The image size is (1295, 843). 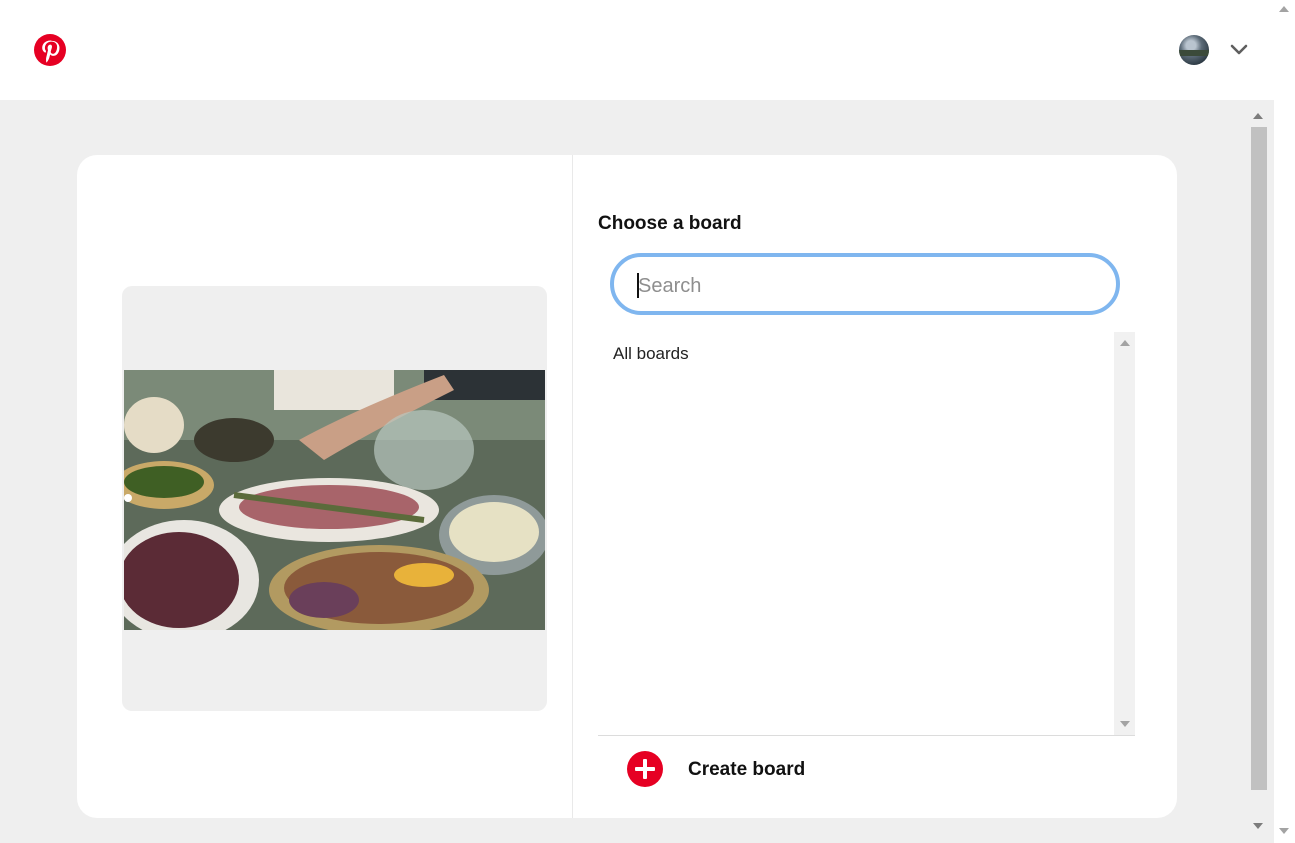 I want to click on all-boards-label: All boards, so click(x=651, y=353).